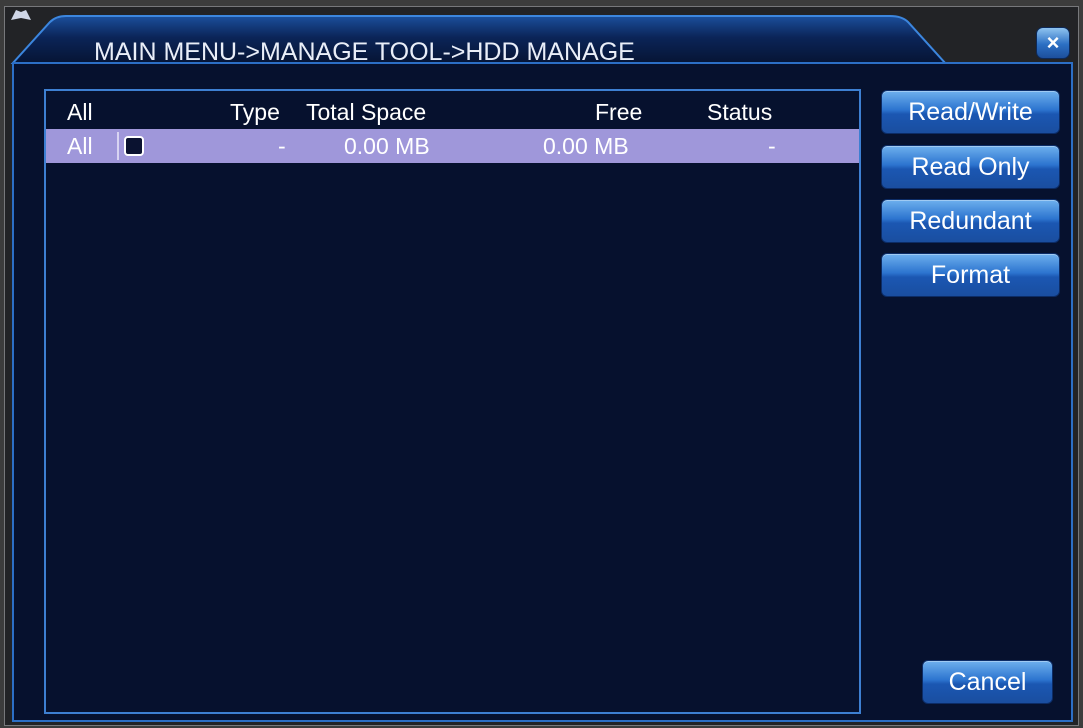 This screenshot has height=728, width=1083. What do you see at coordinates (970, 275) in the screenshot?
I see `format-button: Format` at bounding box center [970, 275].